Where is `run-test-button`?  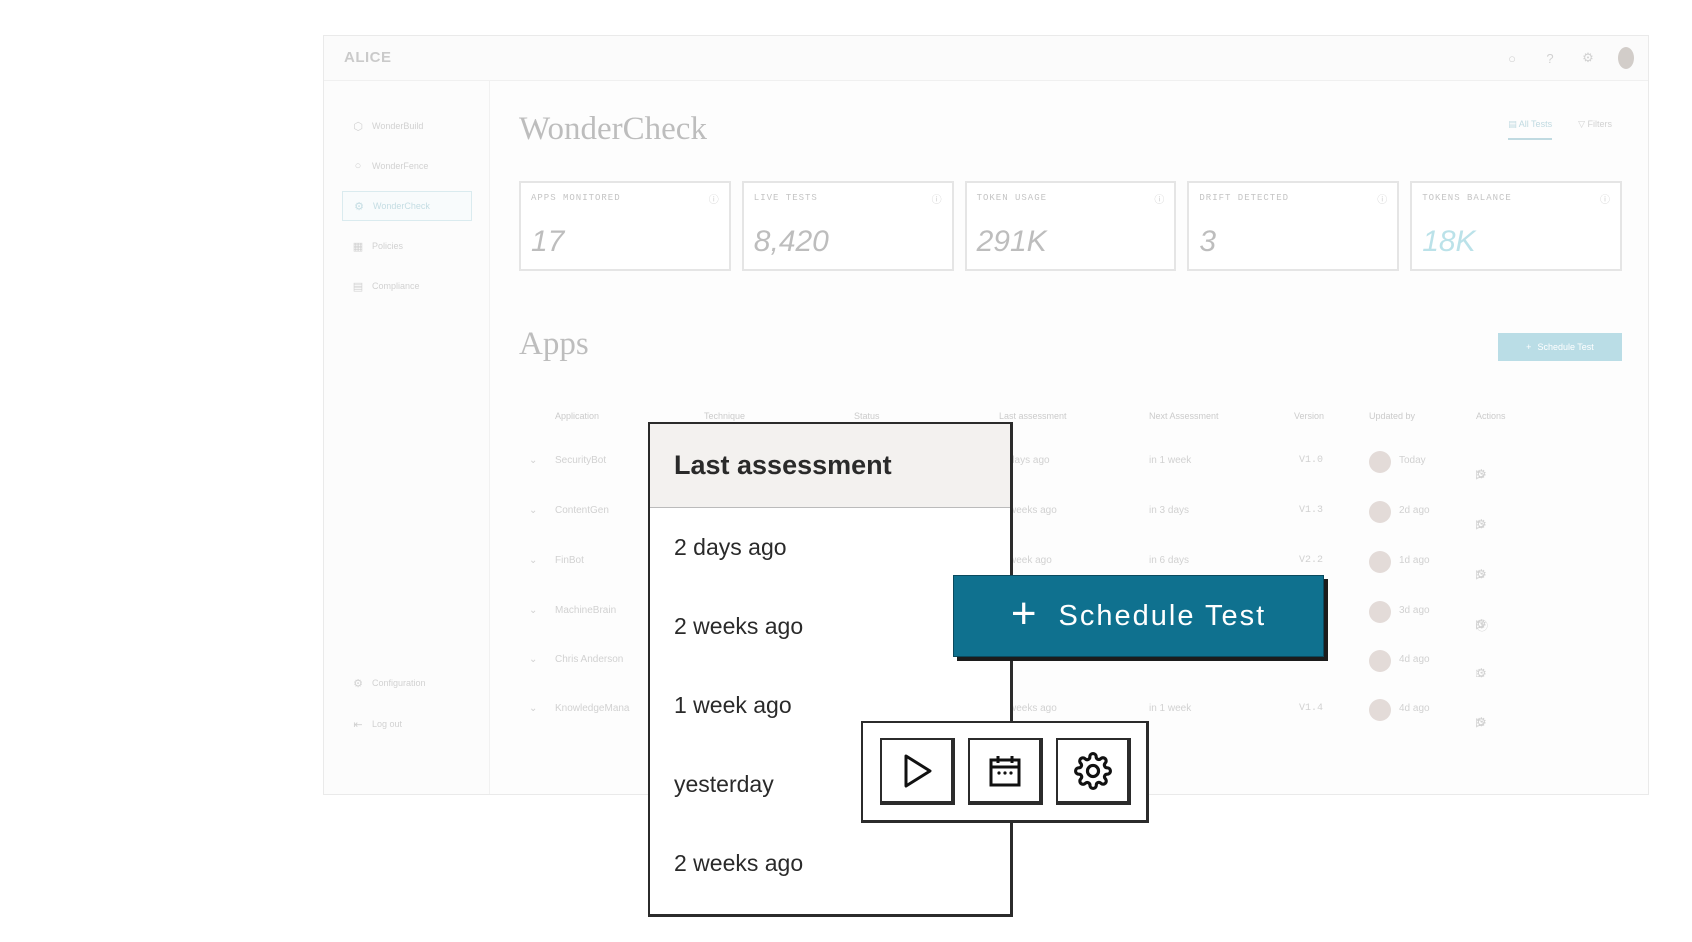
run-test-button is located at coordinates (917, 771).